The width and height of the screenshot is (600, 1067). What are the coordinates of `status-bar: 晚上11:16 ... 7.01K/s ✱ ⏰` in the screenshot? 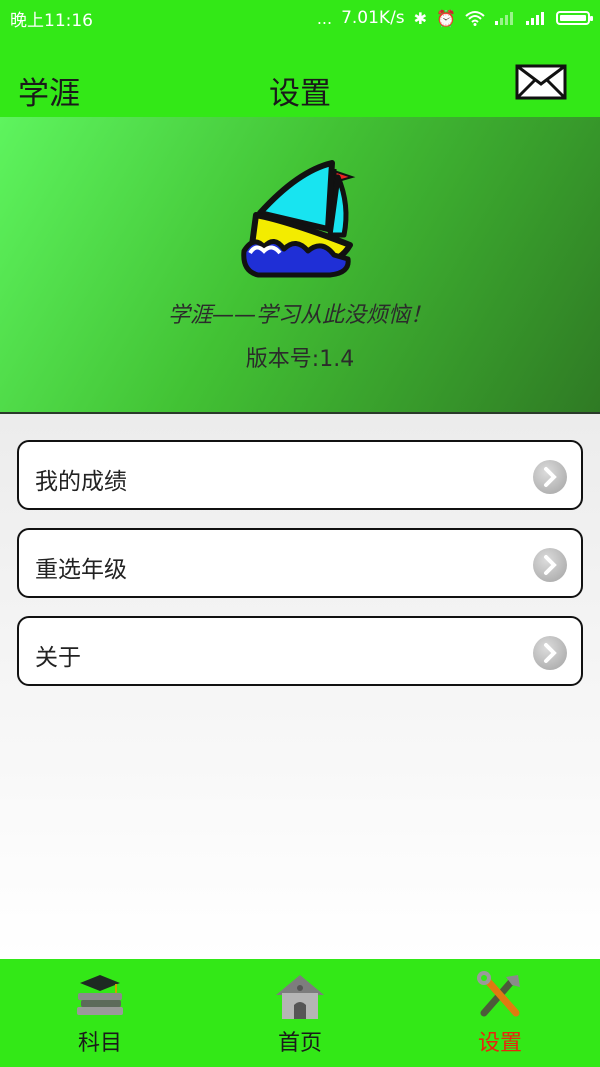 It's located at (300, 18).